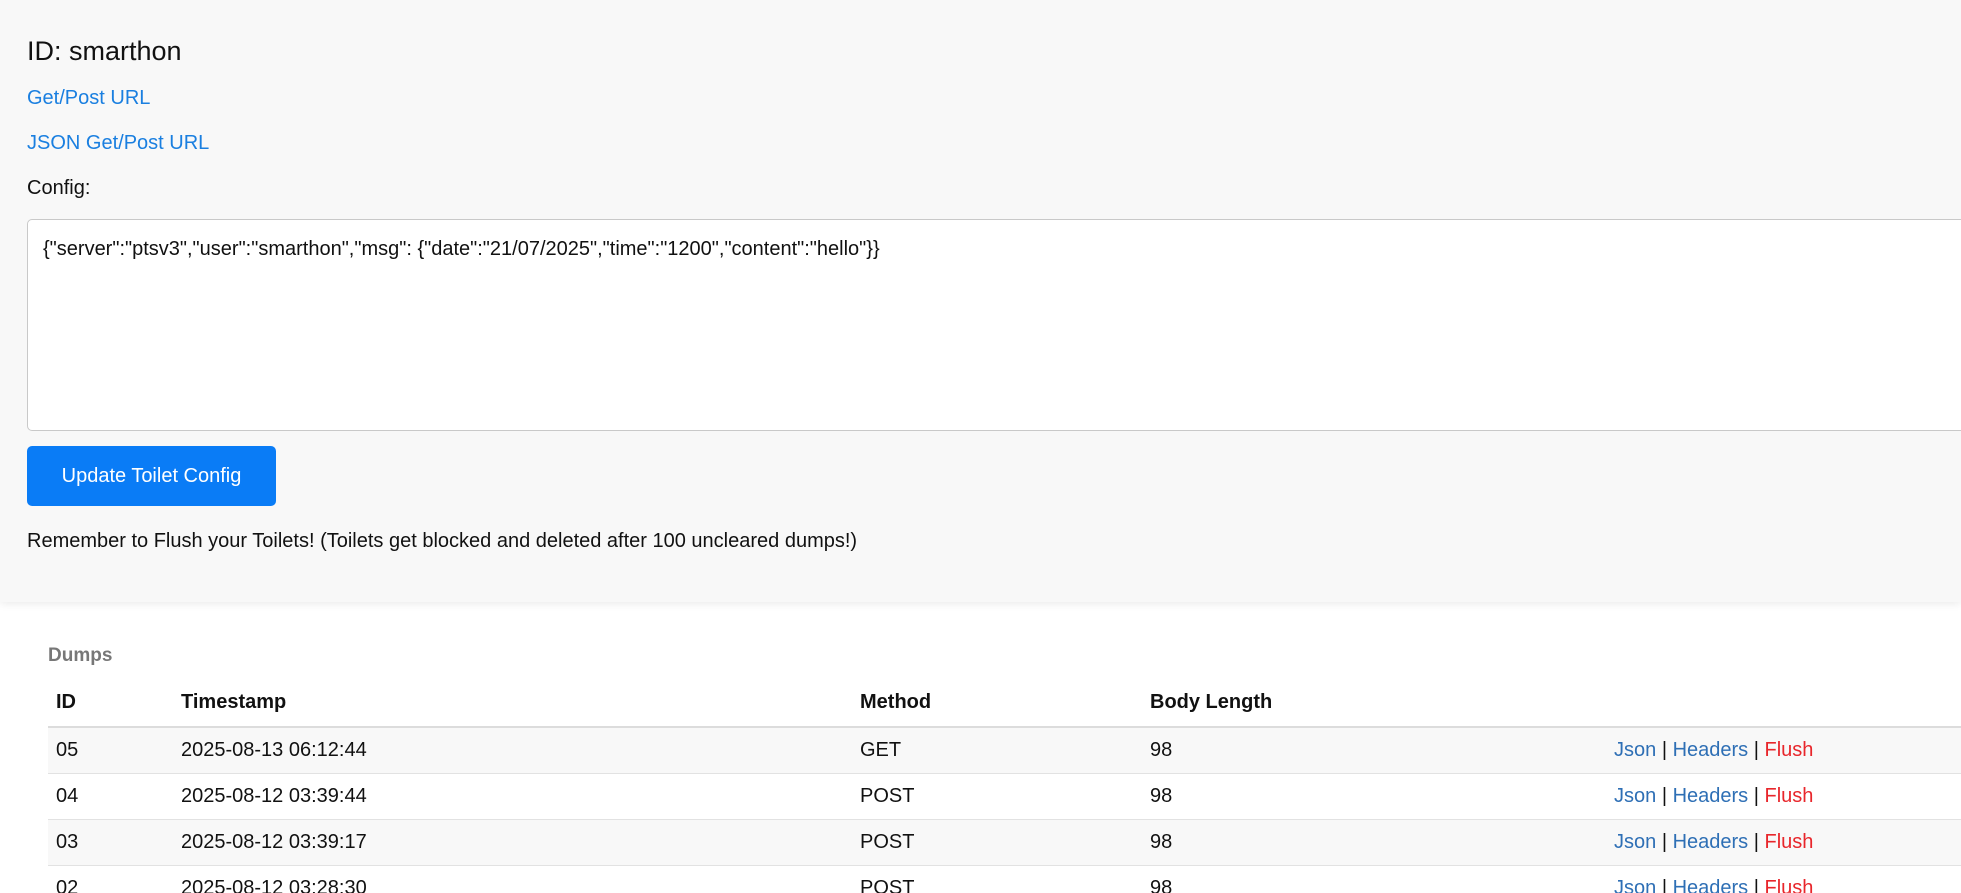 The height and width of the screenshot is (893, 1961). I want to click on table-header-row: ID Timestamp Method Body Length, so click(1004, 703).